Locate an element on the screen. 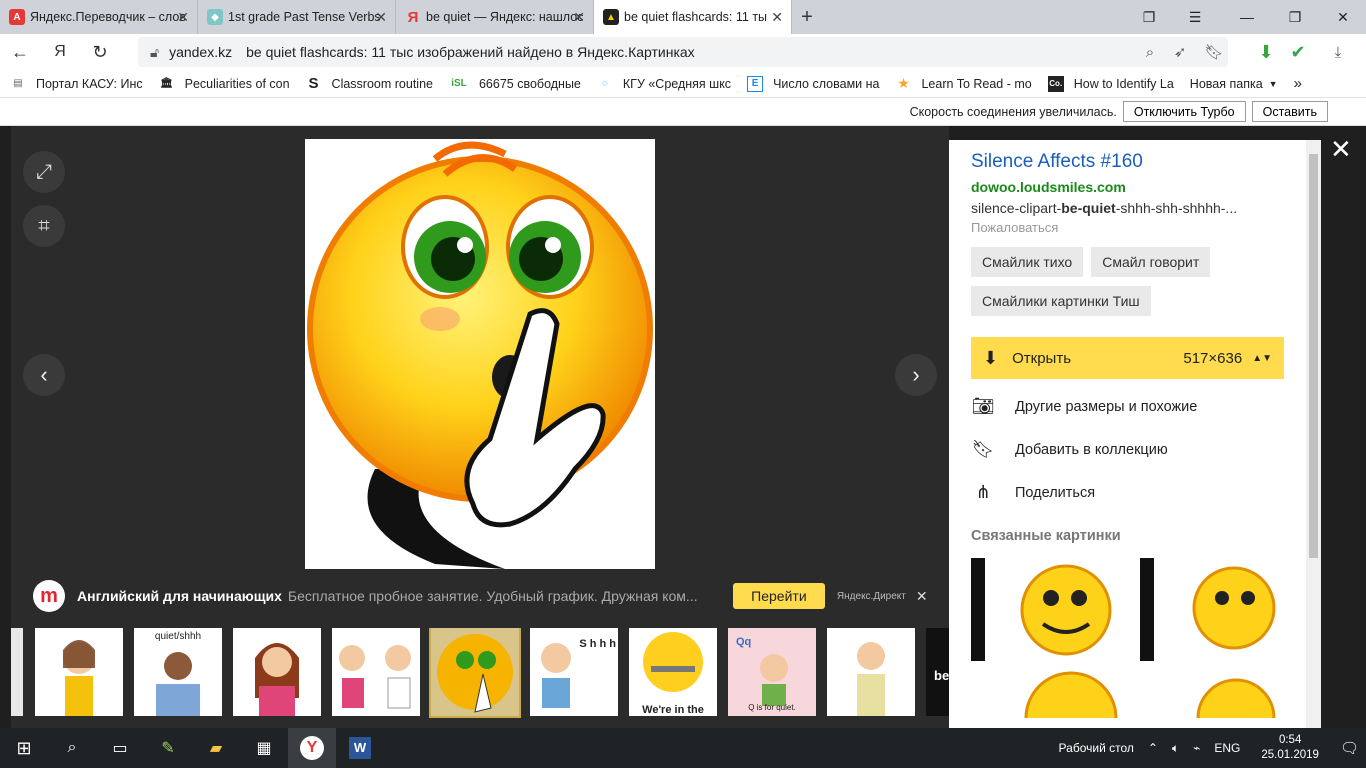 Image resolution: width=1366 pixels, height=768 pixels. old-man-image is located at coordinates (871, 679).